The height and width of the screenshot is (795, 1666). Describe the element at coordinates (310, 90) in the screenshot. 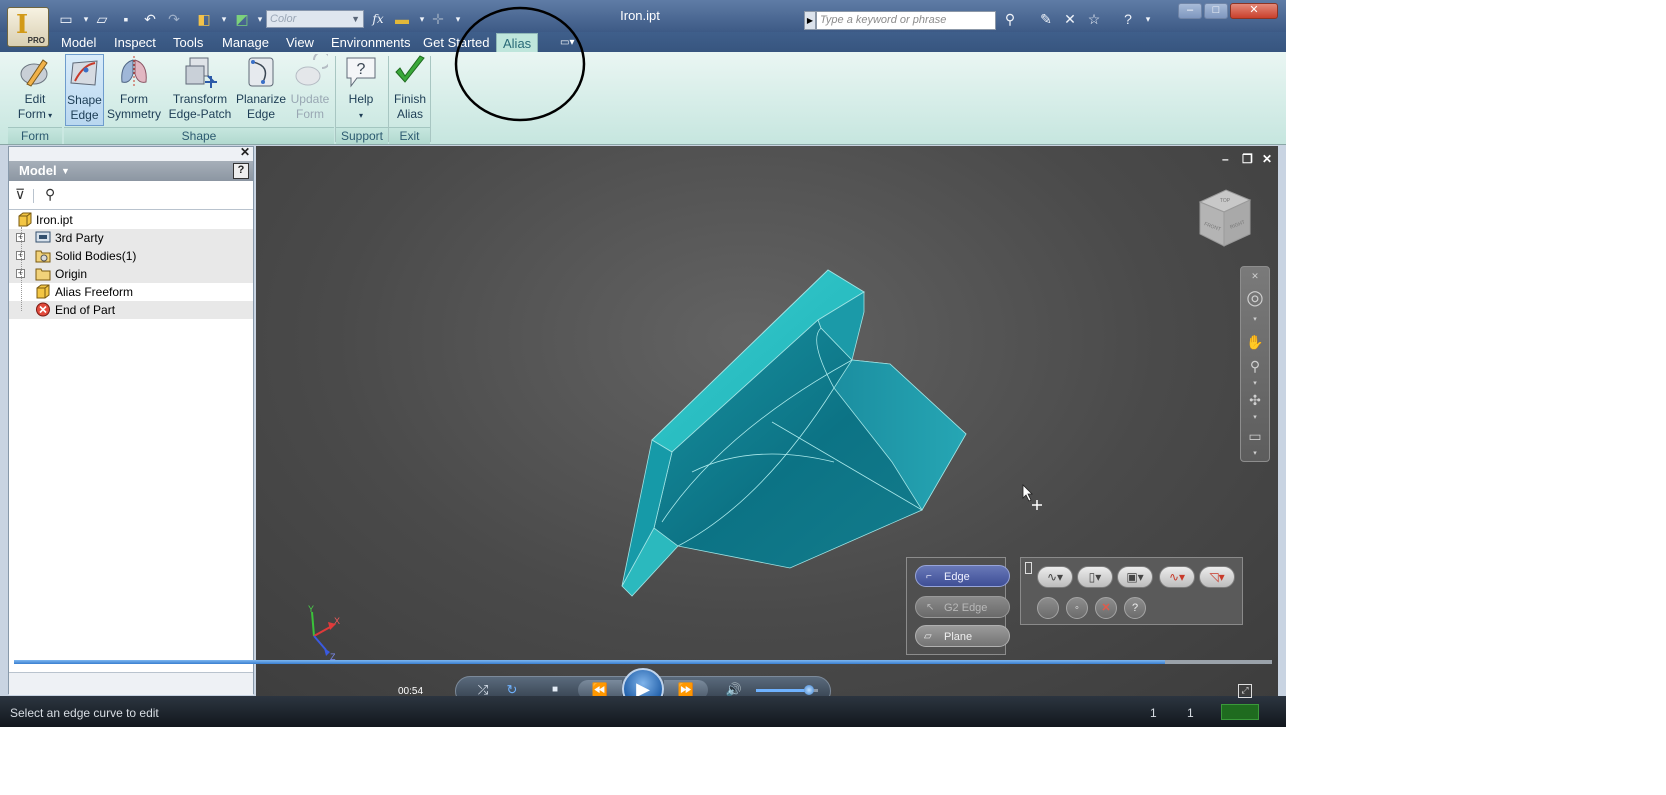

I see `update-form-button: Update Form` at that location.